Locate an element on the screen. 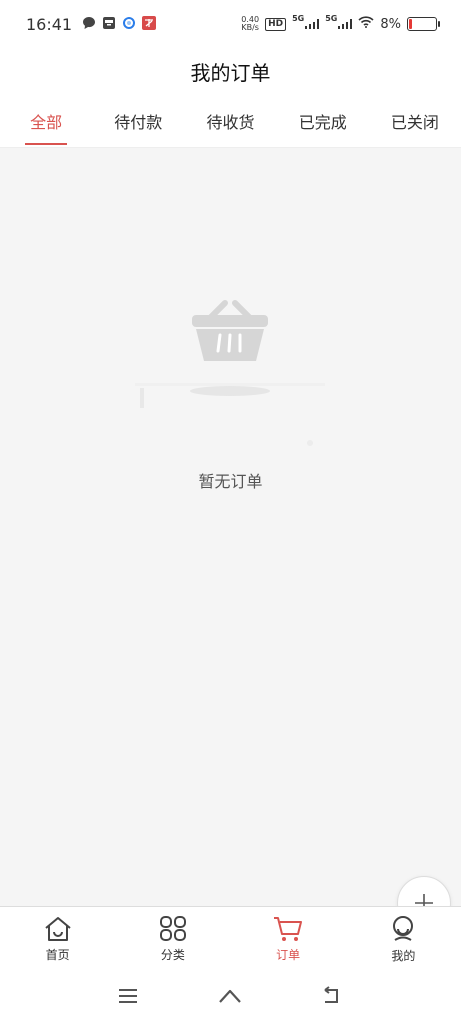 This screenshot has height=1024, width=461. tab-closed: 已关闭 is located at coordinates (415, 120).